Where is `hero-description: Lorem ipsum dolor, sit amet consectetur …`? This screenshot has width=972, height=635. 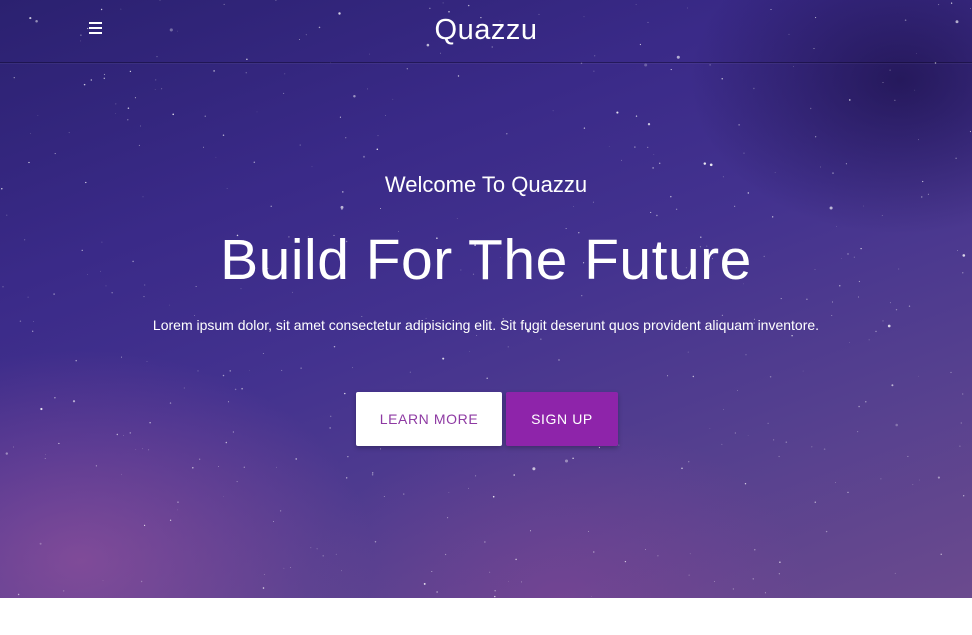 hero-description: Lorem ipsum dolor, sit amet consectetur … is located at coordinates (486, 325).